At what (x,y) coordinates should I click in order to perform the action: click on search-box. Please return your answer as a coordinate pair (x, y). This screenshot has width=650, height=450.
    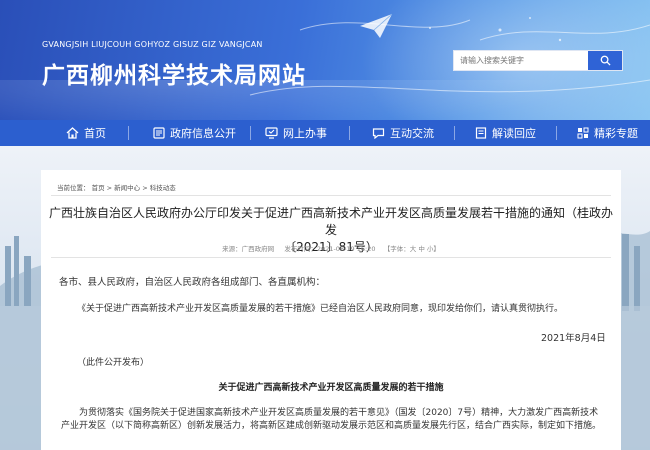
    Looking at the image, I should click on (538, 60).